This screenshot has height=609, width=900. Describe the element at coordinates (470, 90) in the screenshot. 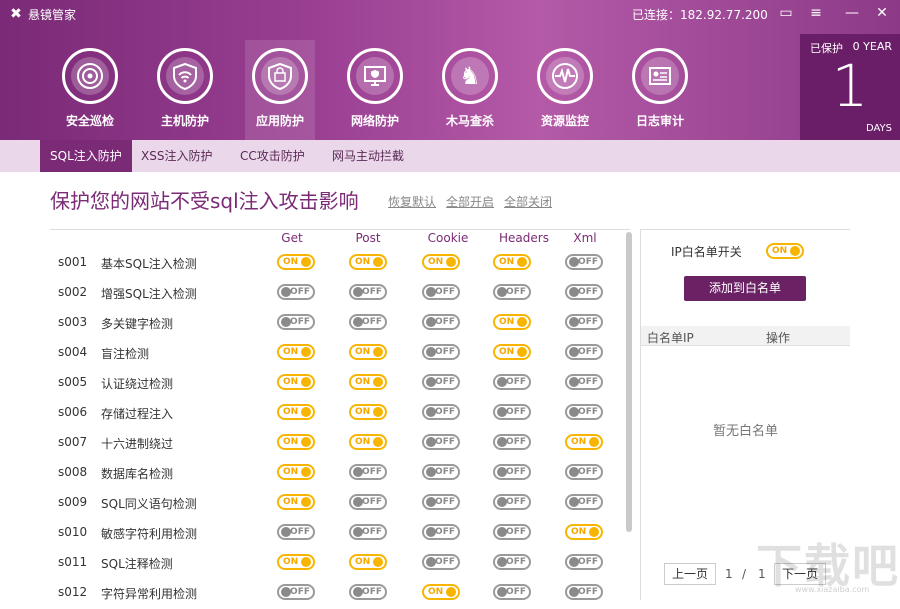

I see `nav-trojan-scan: ♞ 木马查杀` at that location.